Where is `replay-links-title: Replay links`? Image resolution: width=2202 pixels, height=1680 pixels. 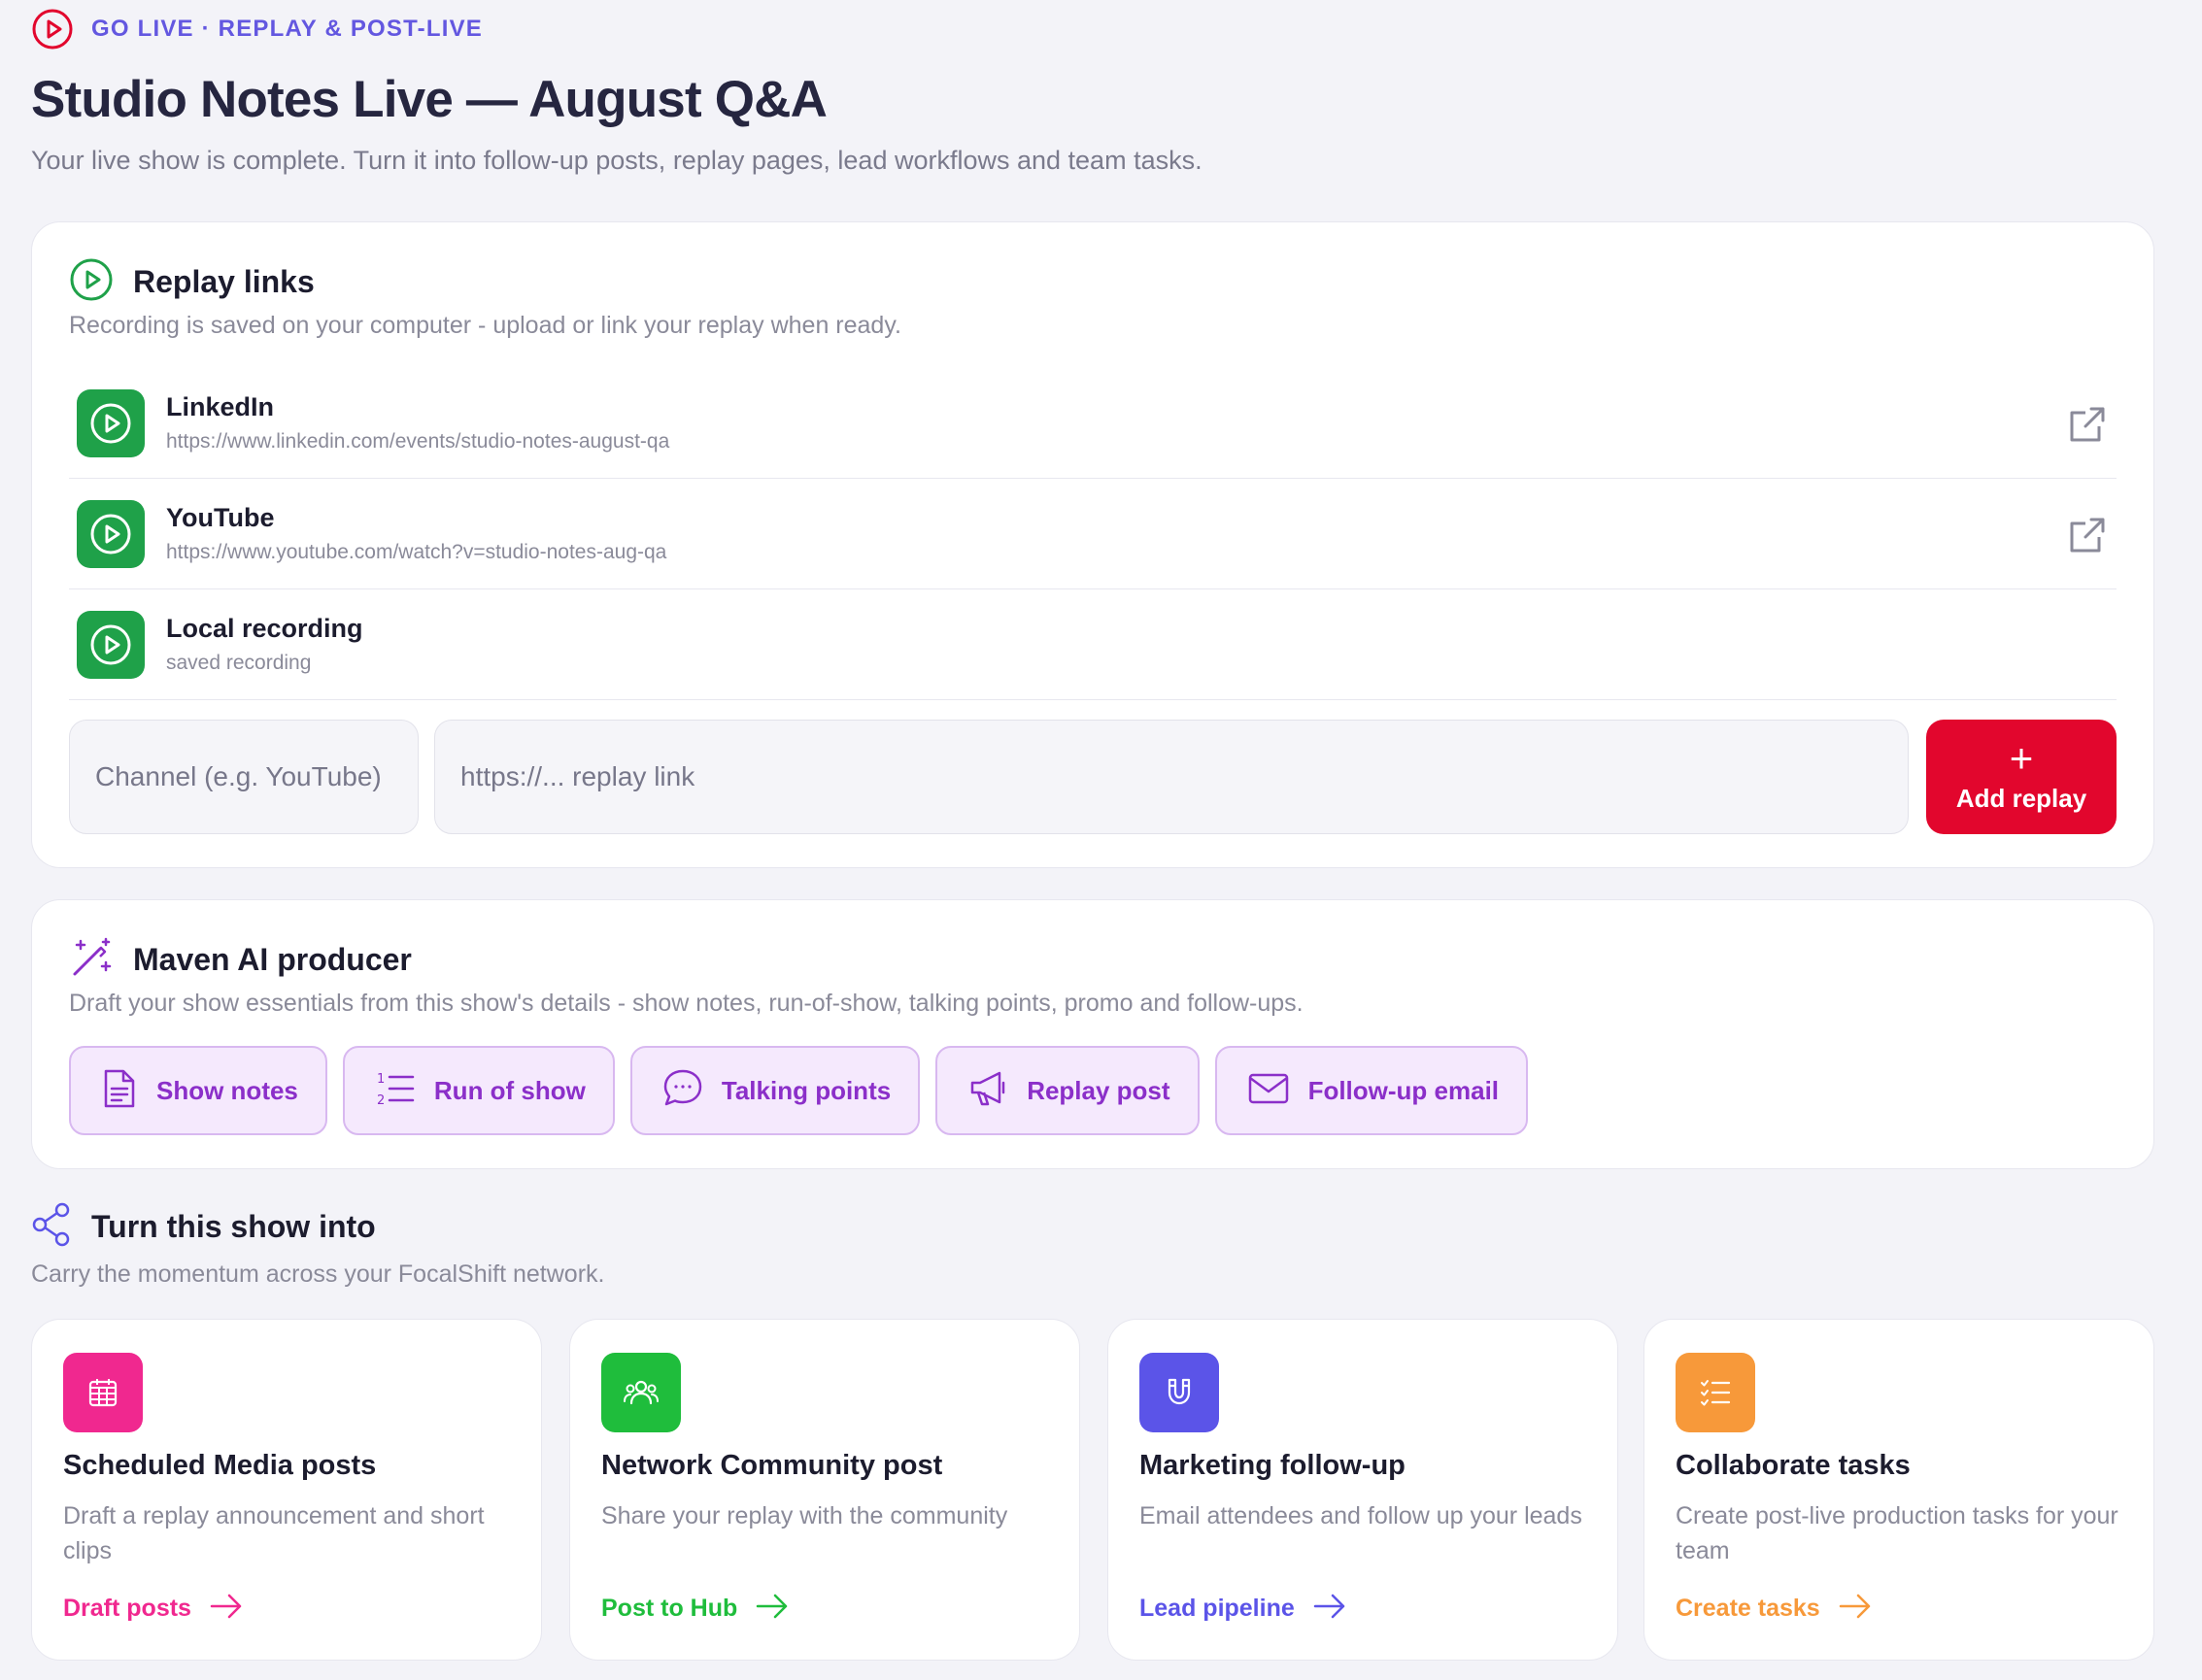 replay-links-title: Replay links is located at coordinates (224, 281).